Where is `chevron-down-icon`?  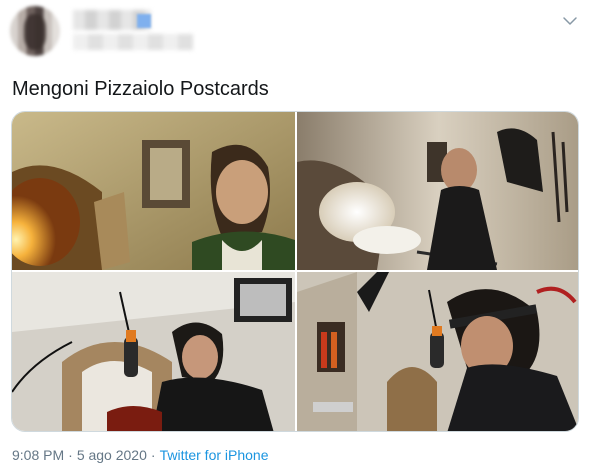 chevron-down-icon is located at coordinates (570, 21).